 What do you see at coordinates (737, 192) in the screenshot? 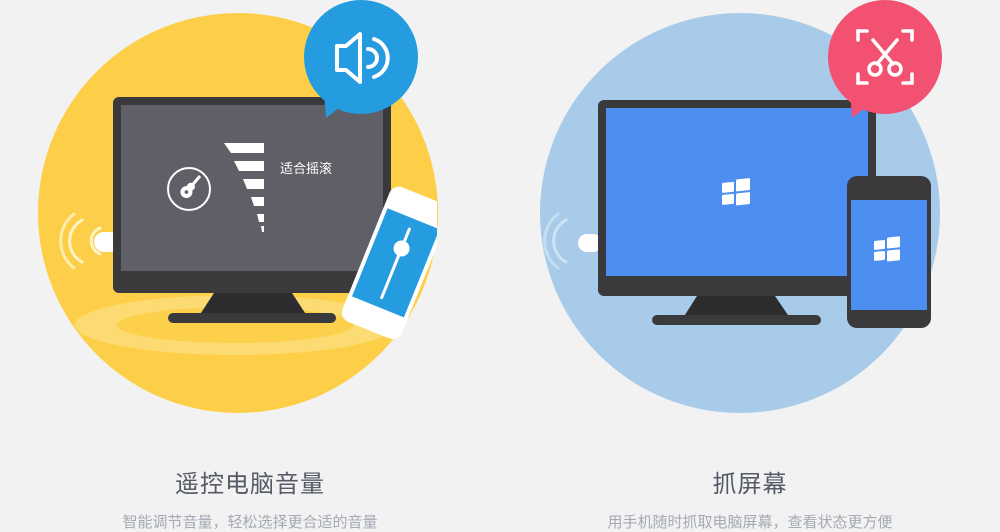
I see `monitor-screen` at bounding box center [737, 192].